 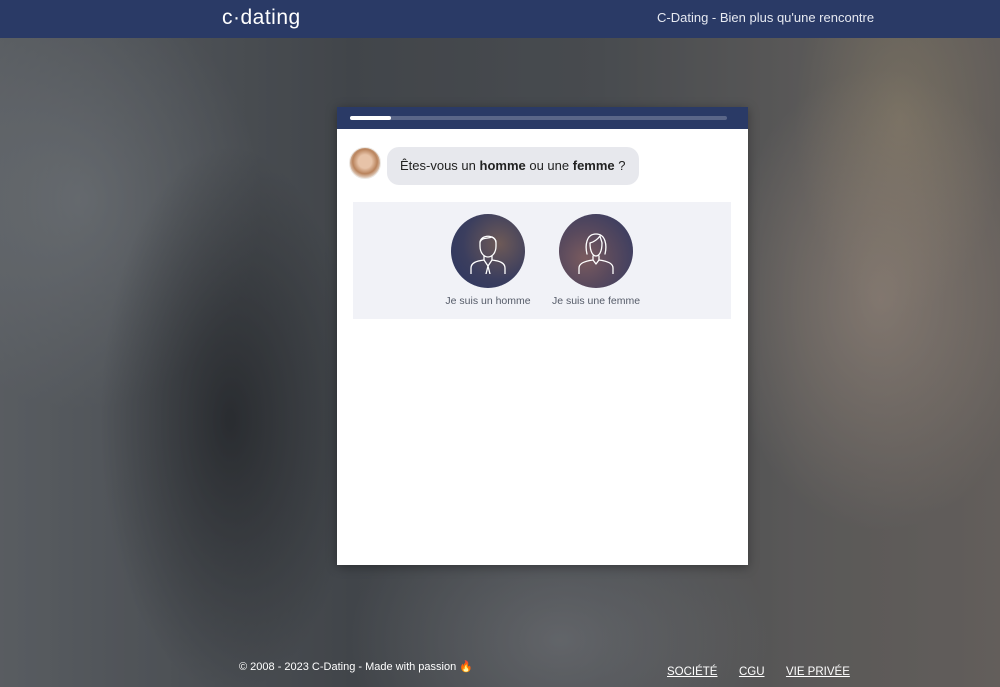 I want to click on choice-man-label: Je suis un homme, so click(x=488, y=301).